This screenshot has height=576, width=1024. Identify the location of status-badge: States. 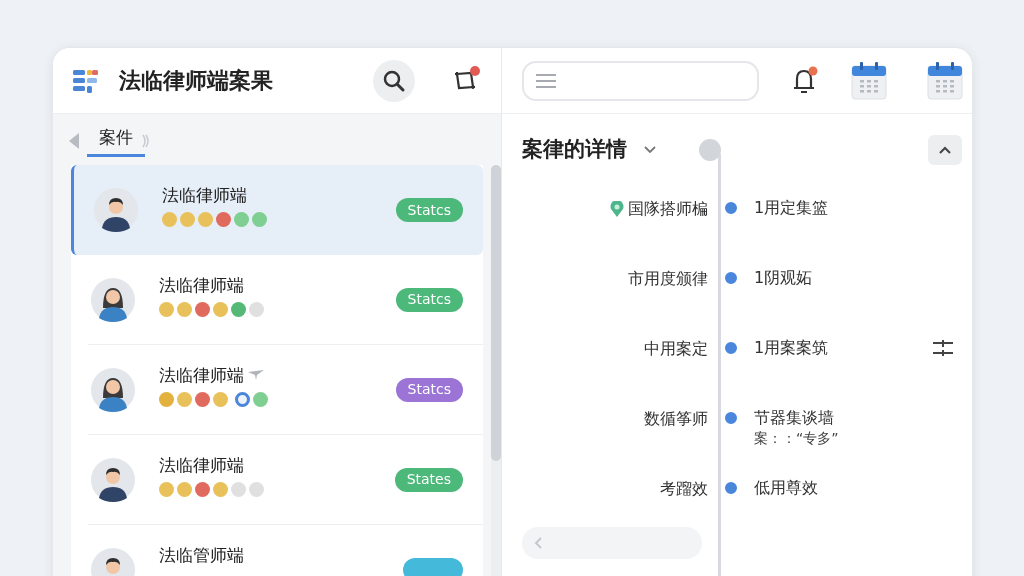
(428, 479).